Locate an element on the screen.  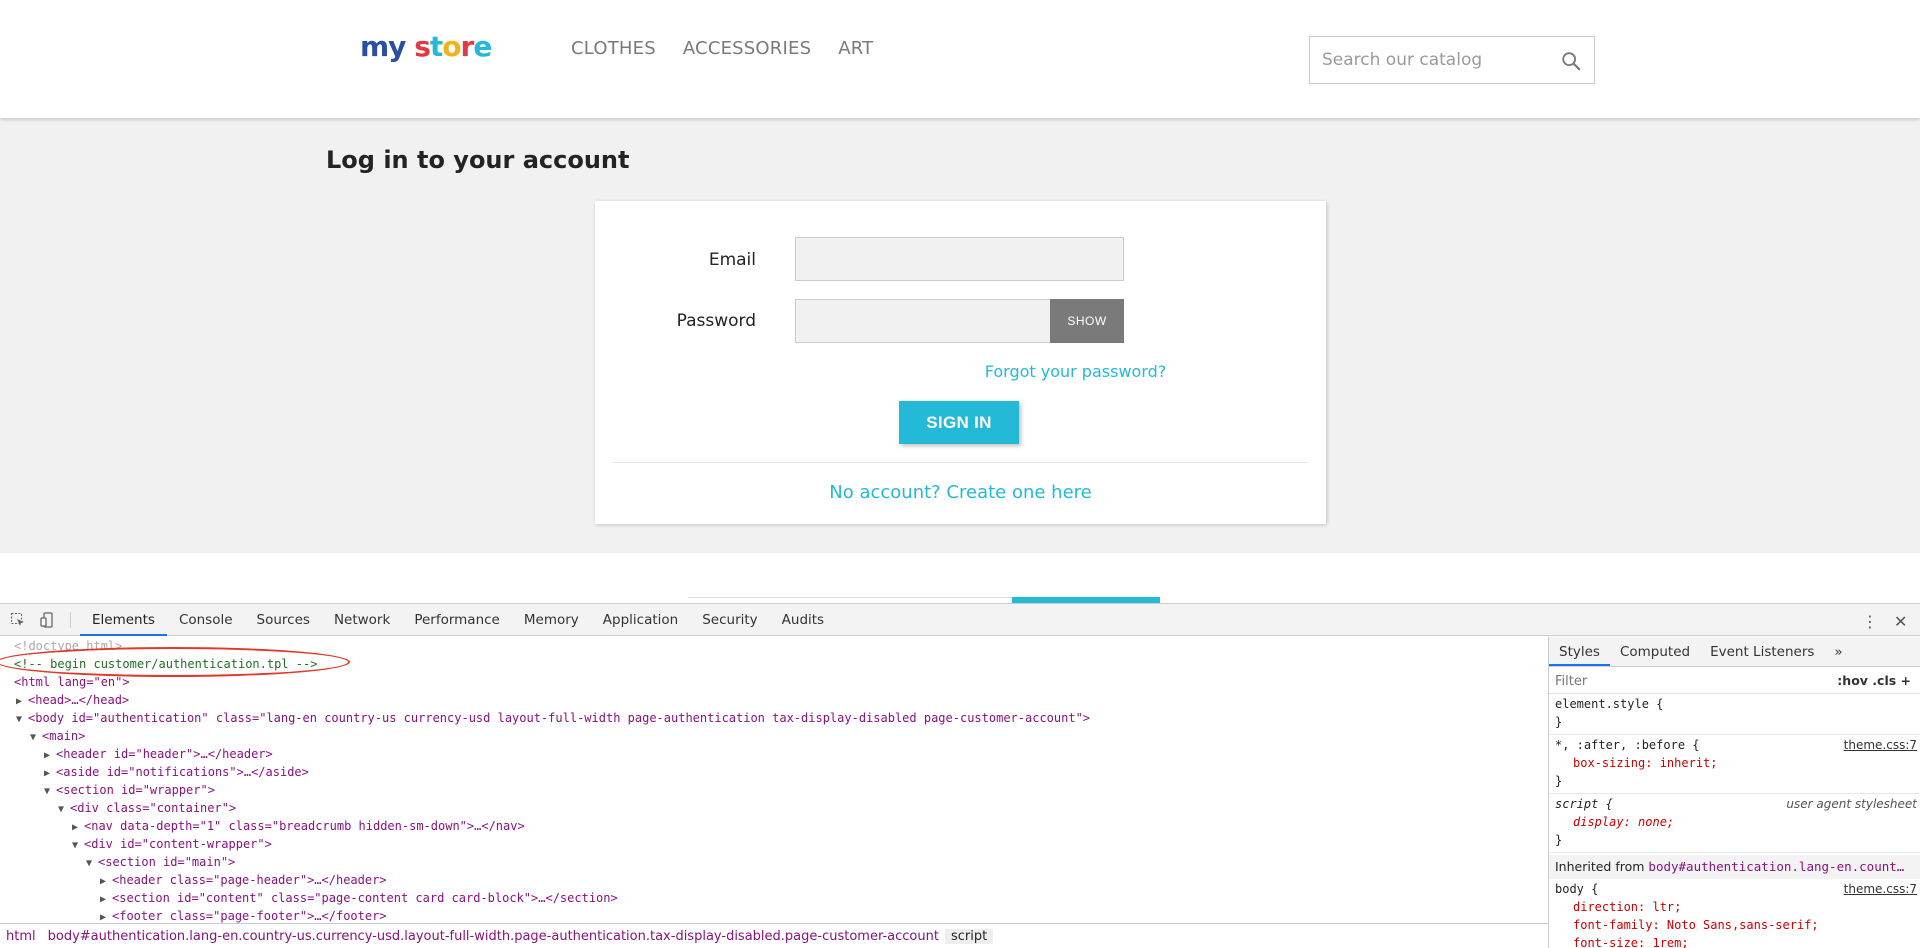
dom-line: ▶ <footer class="page-footer">…</footer> is located at coordinates (243, 915).